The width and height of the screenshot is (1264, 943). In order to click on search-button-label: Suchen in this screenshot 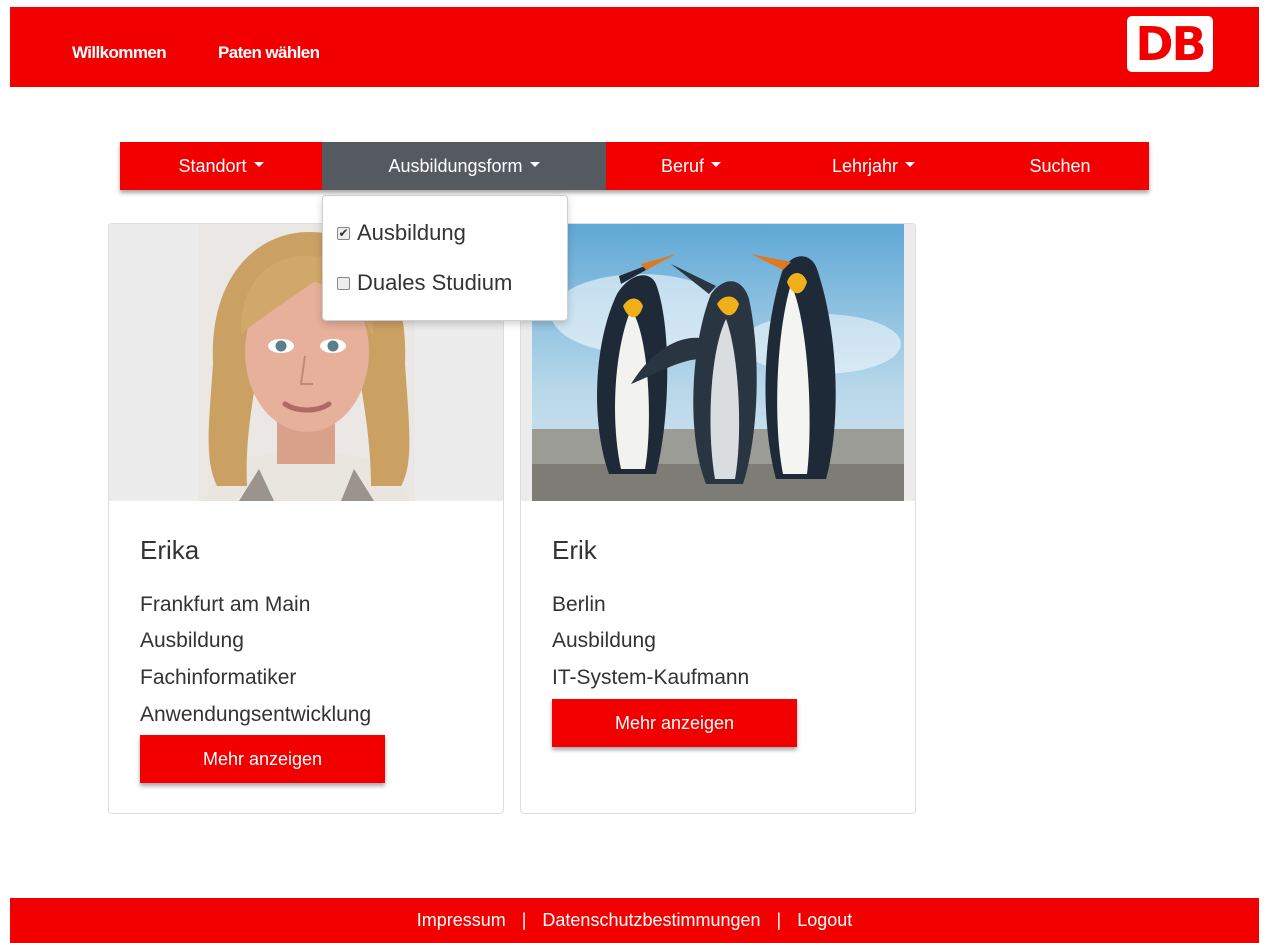, I will do `click(1060, 165)`.